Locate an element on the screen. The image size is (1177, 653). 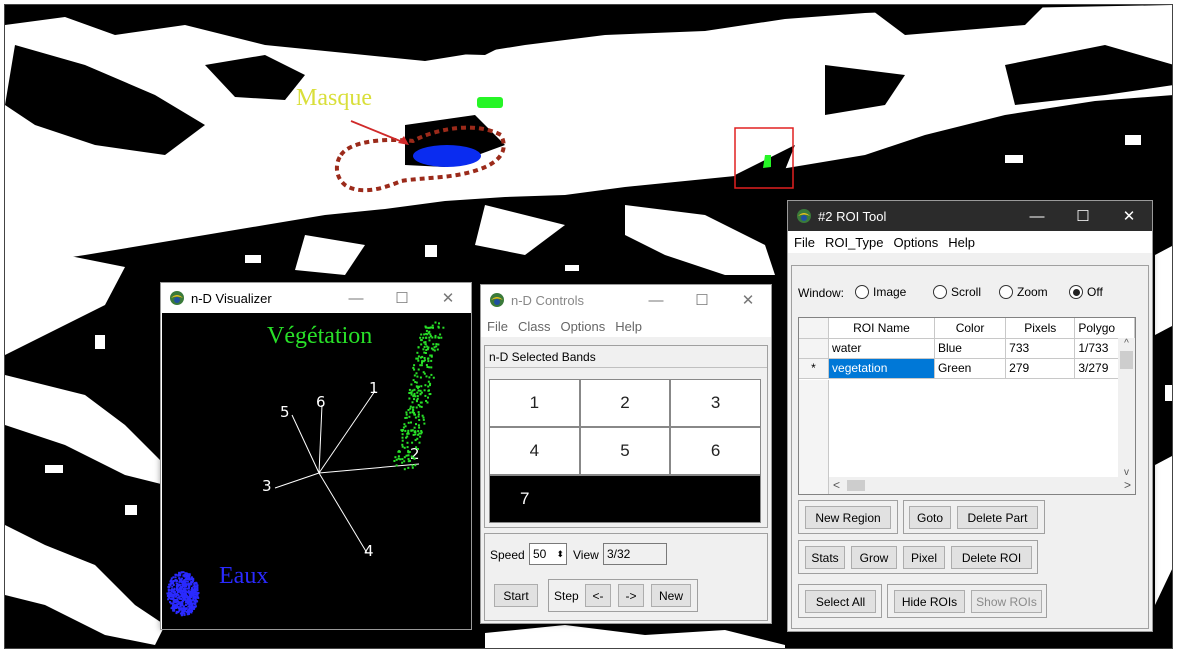
vertical-scrollbar: ^ v is located at coordinates (1126, 408).